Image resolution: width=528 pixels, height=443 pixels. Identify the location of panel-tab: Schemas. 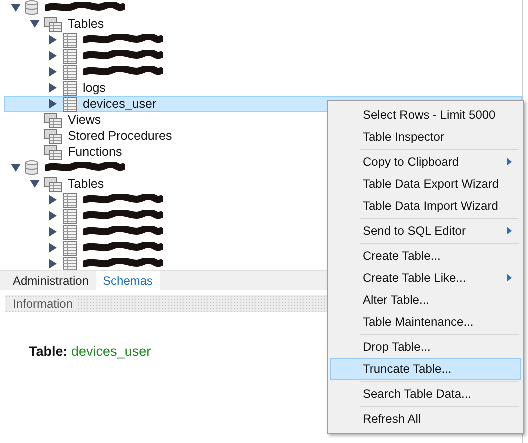
(128, 280).